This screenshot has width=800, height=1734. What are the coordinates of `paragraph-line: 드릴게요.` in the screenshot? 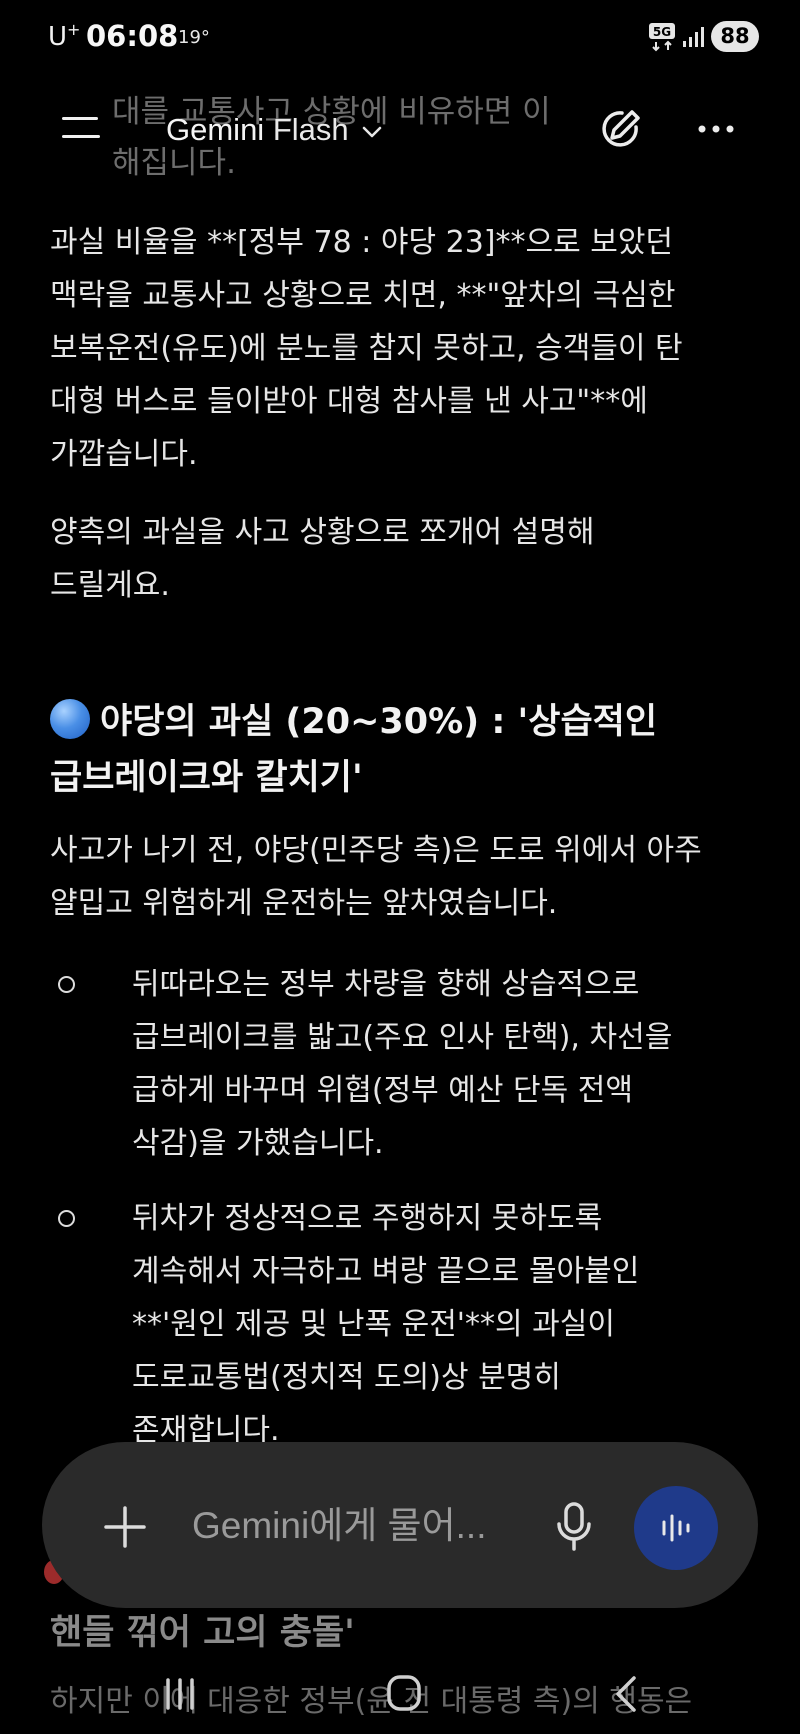 It's located at (110, 585).